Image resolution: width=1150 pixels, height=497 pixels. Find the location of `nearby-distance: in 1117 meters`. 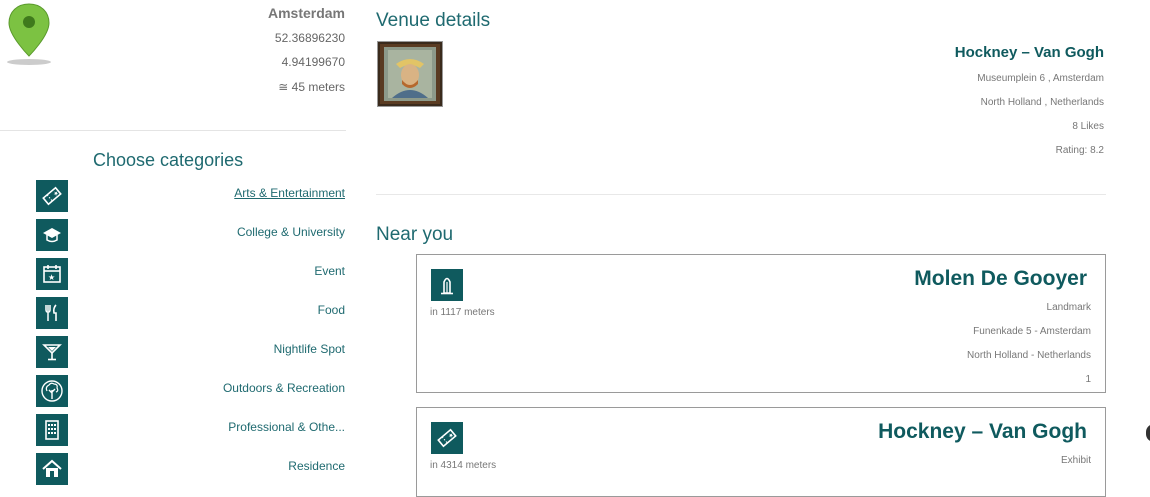

nearby-distance: in 1117 meters is located at coordinates (462, 312).